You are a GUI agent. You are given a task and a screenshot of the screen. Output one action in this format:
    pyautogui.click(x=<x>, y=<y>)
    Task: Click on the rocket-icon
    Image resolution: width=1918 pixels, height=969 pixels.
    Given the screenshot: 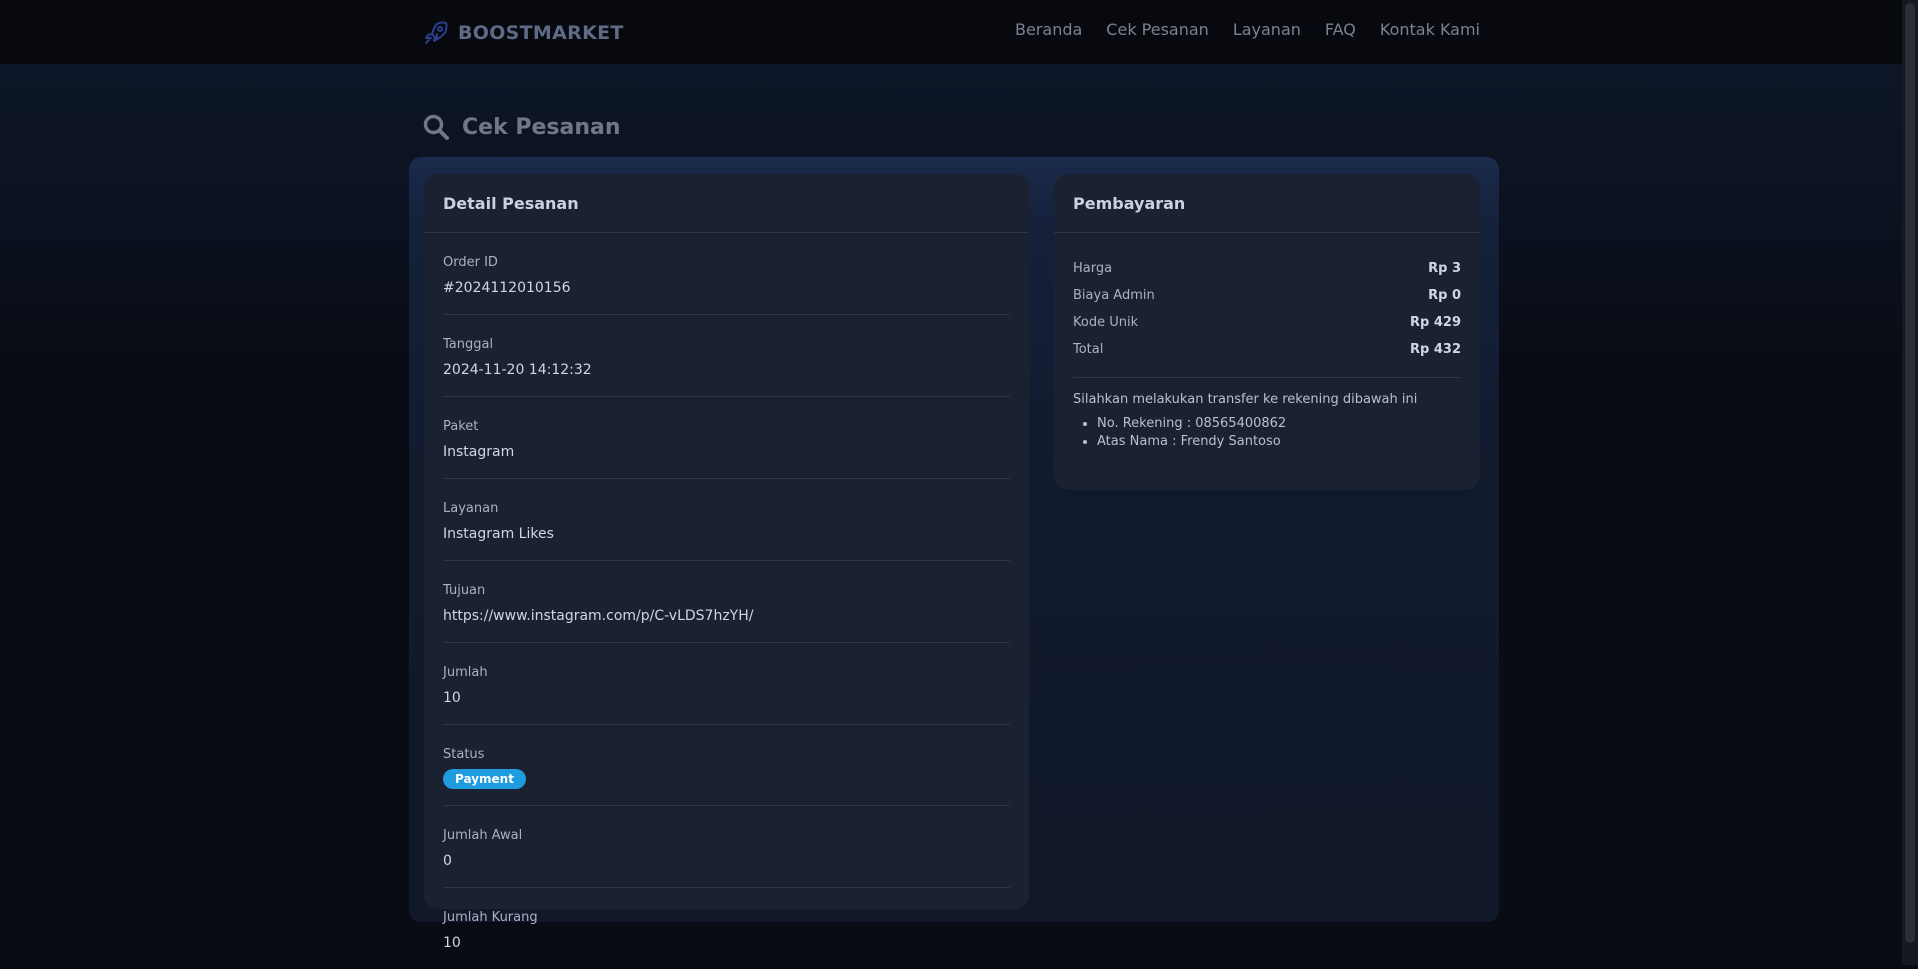 What is the action you would take?
    pyautogui.click(x=436, y=32)
    